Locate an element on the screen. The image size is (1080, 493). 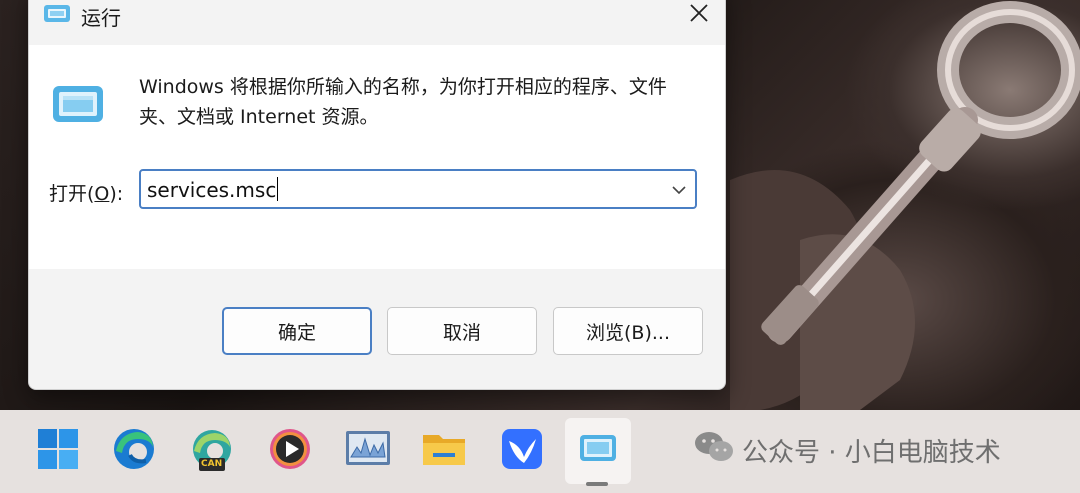
text-caret is located at coordinates (278, 189).